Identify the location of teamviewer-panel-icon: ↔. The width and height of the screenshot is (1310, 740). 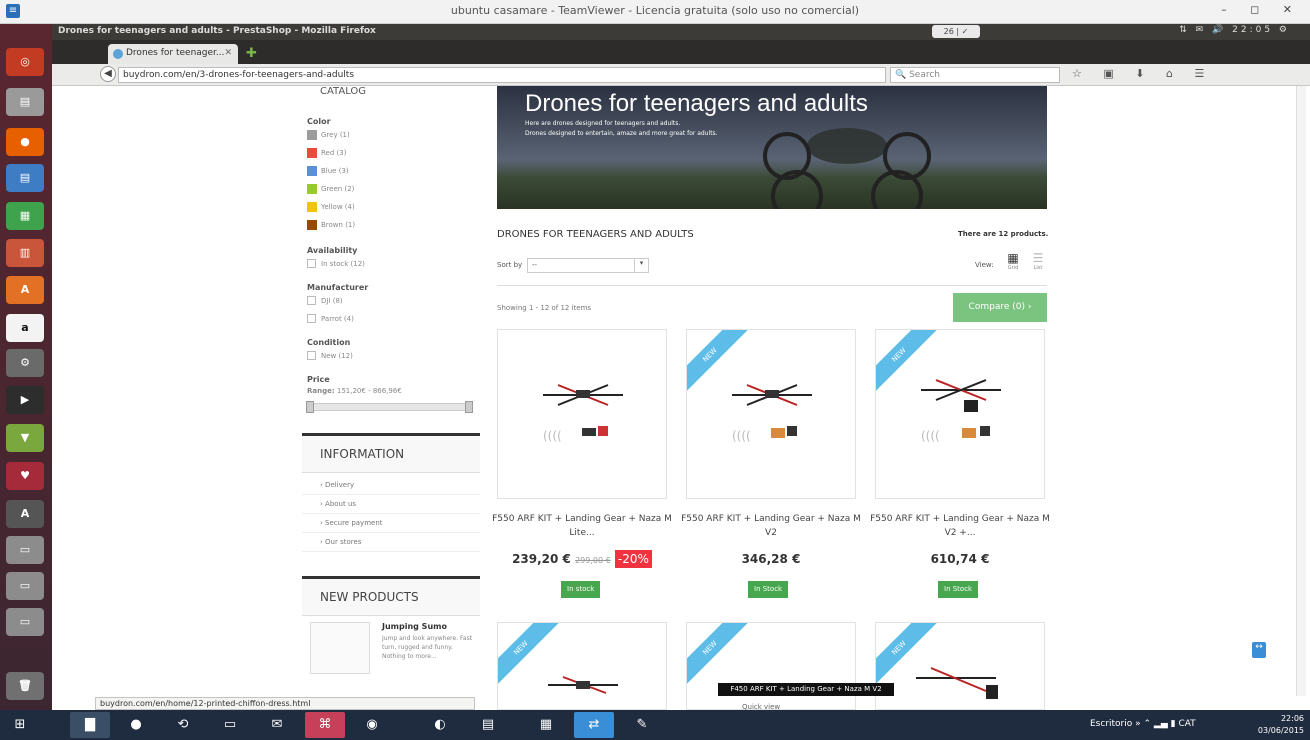
(1259, 650).